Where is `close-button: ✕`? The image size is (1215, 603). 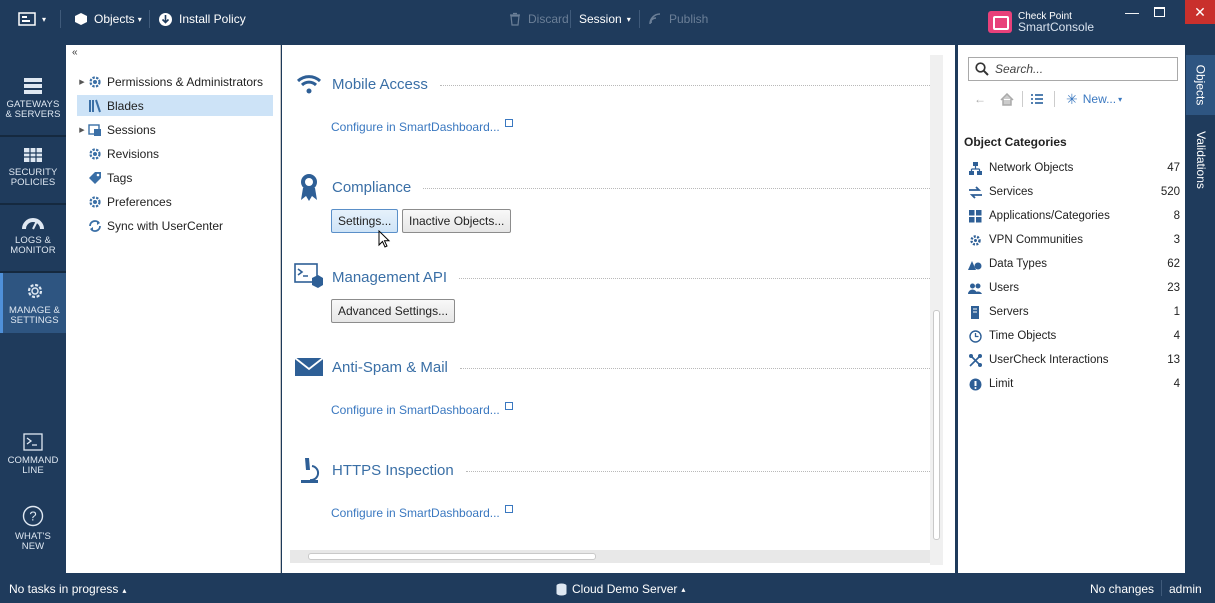 close-button: ✕ is located at coordinates (1200, 12).